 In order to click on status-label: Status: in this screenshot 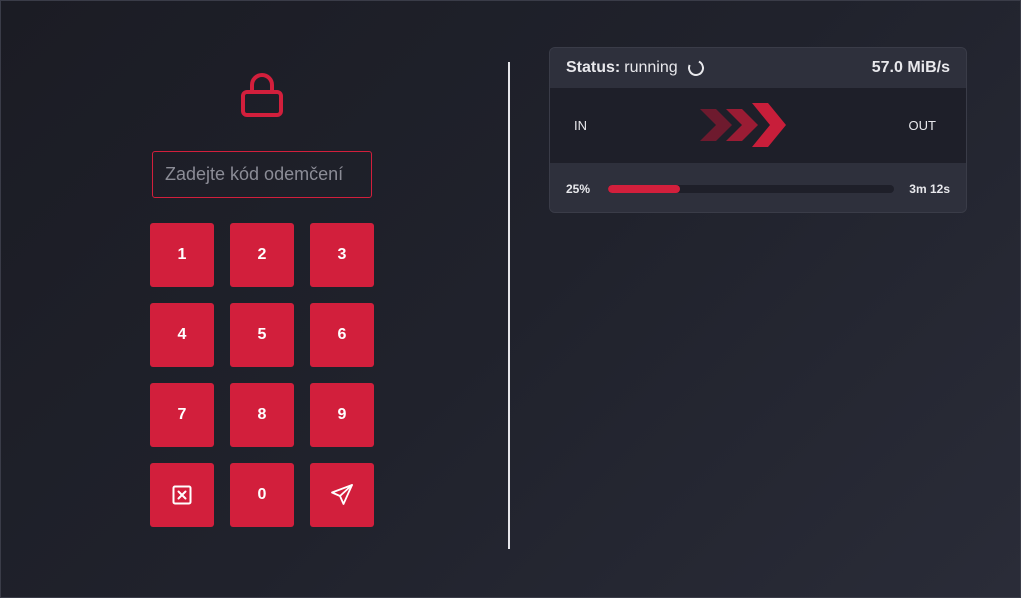, I will do `click(593, 67)`.